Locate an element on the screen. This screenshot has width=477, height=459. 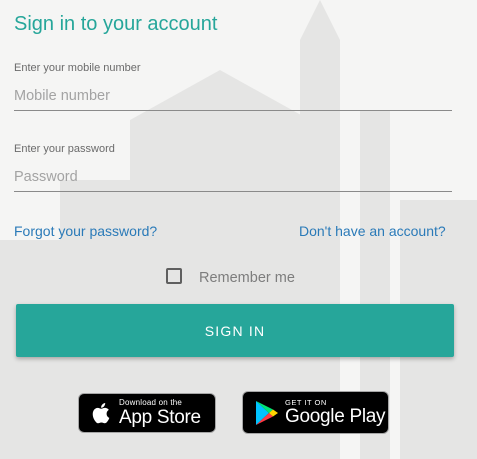
forgot-password-link: Forgot your password? is located at coordinates (85, 231).